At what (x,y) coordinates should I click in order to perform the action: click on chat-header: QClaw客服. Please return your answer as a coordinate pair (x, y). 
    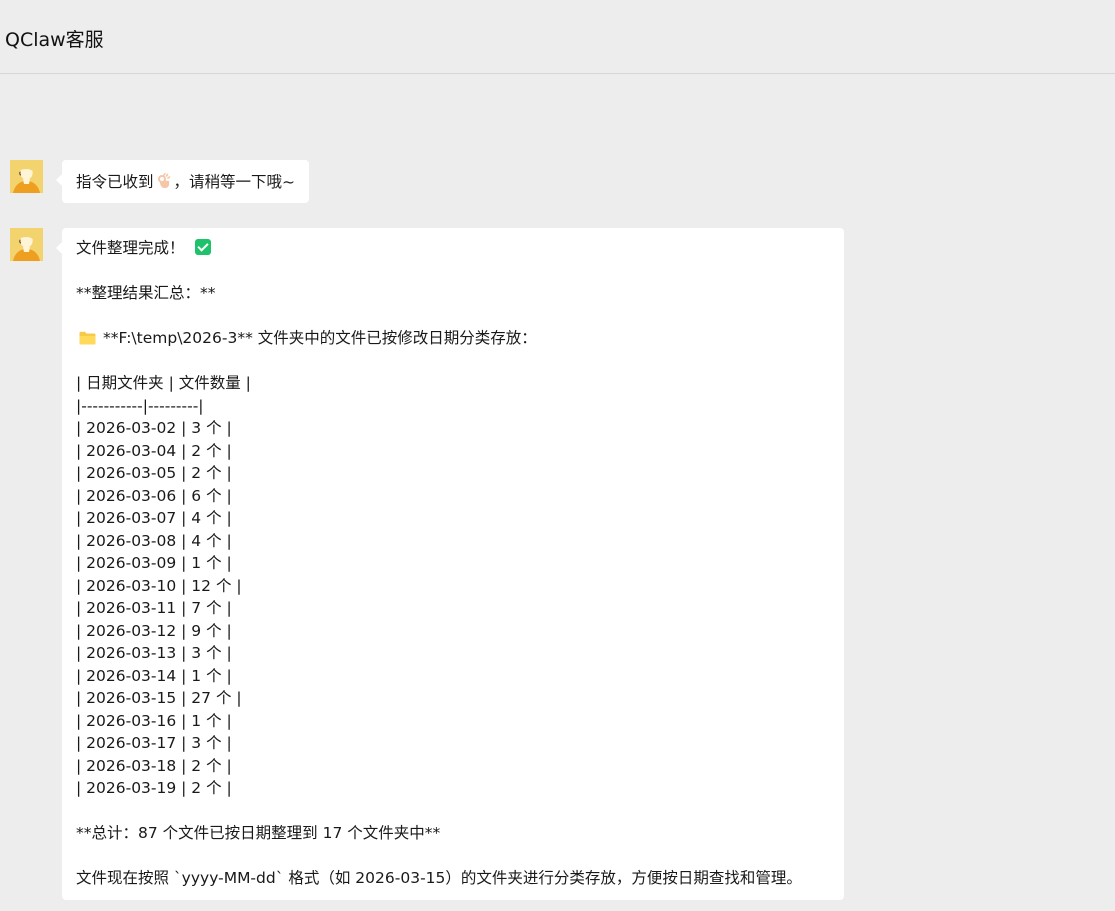
    Looking at the image, I should click on (557, 37).